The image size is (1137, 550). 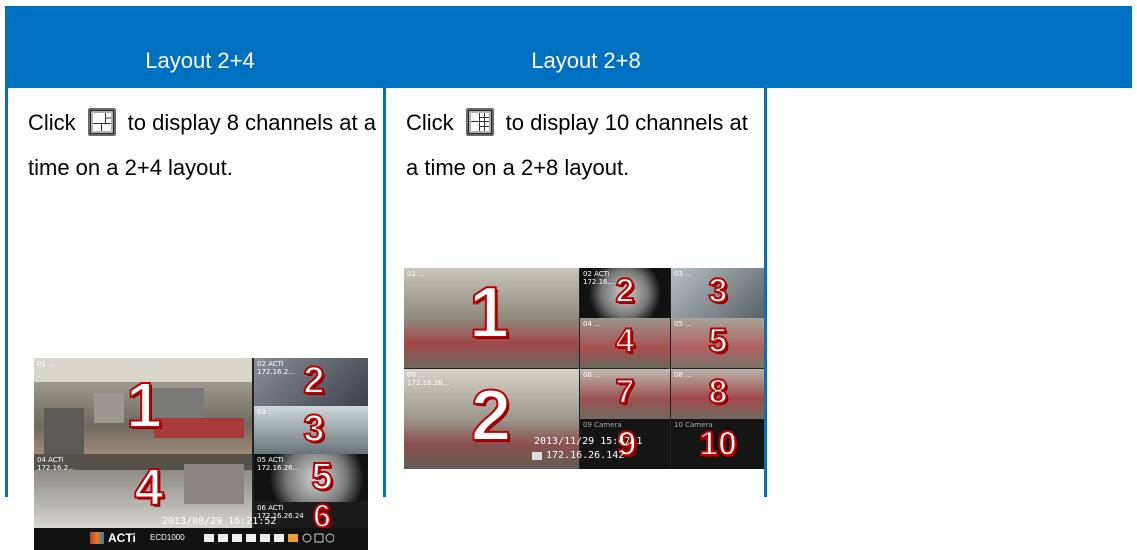 I want to click on camera-tile: 05 ... 5, so click(x=717, y=343).